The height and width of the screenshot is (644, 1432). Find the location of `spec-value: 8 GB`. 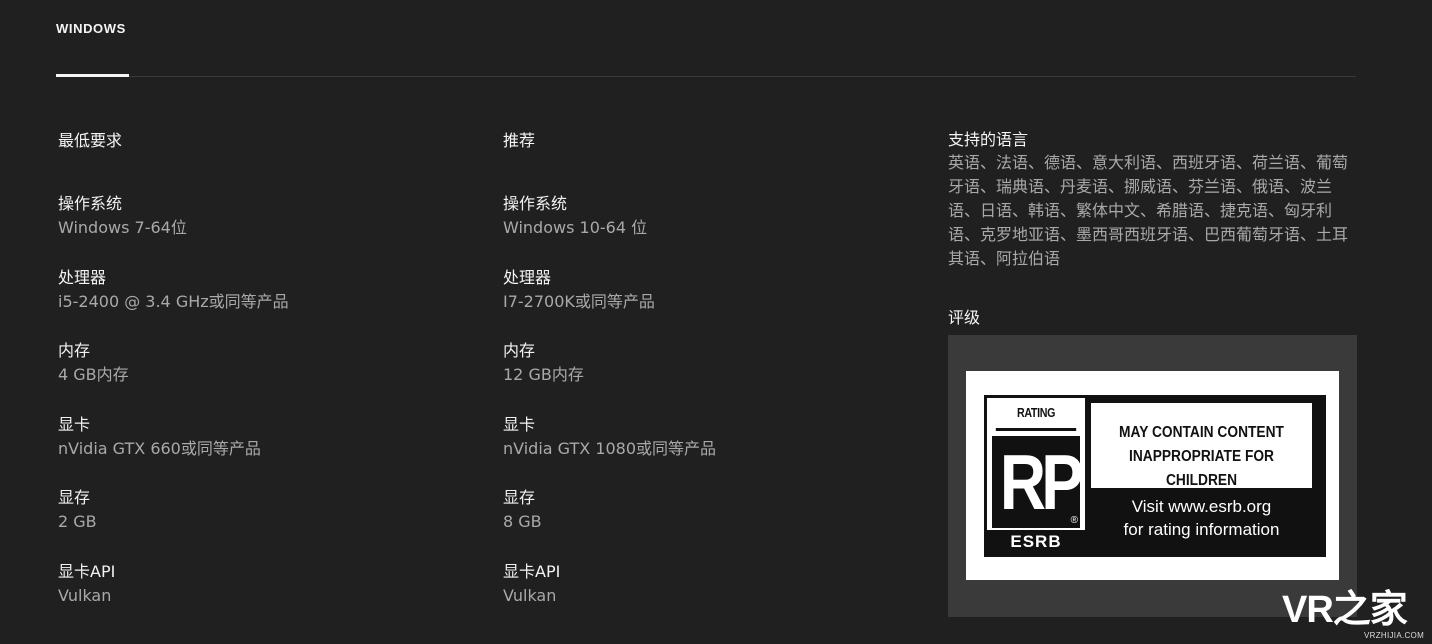

spec-value: 8 GB is located at coordinates (522, 521).